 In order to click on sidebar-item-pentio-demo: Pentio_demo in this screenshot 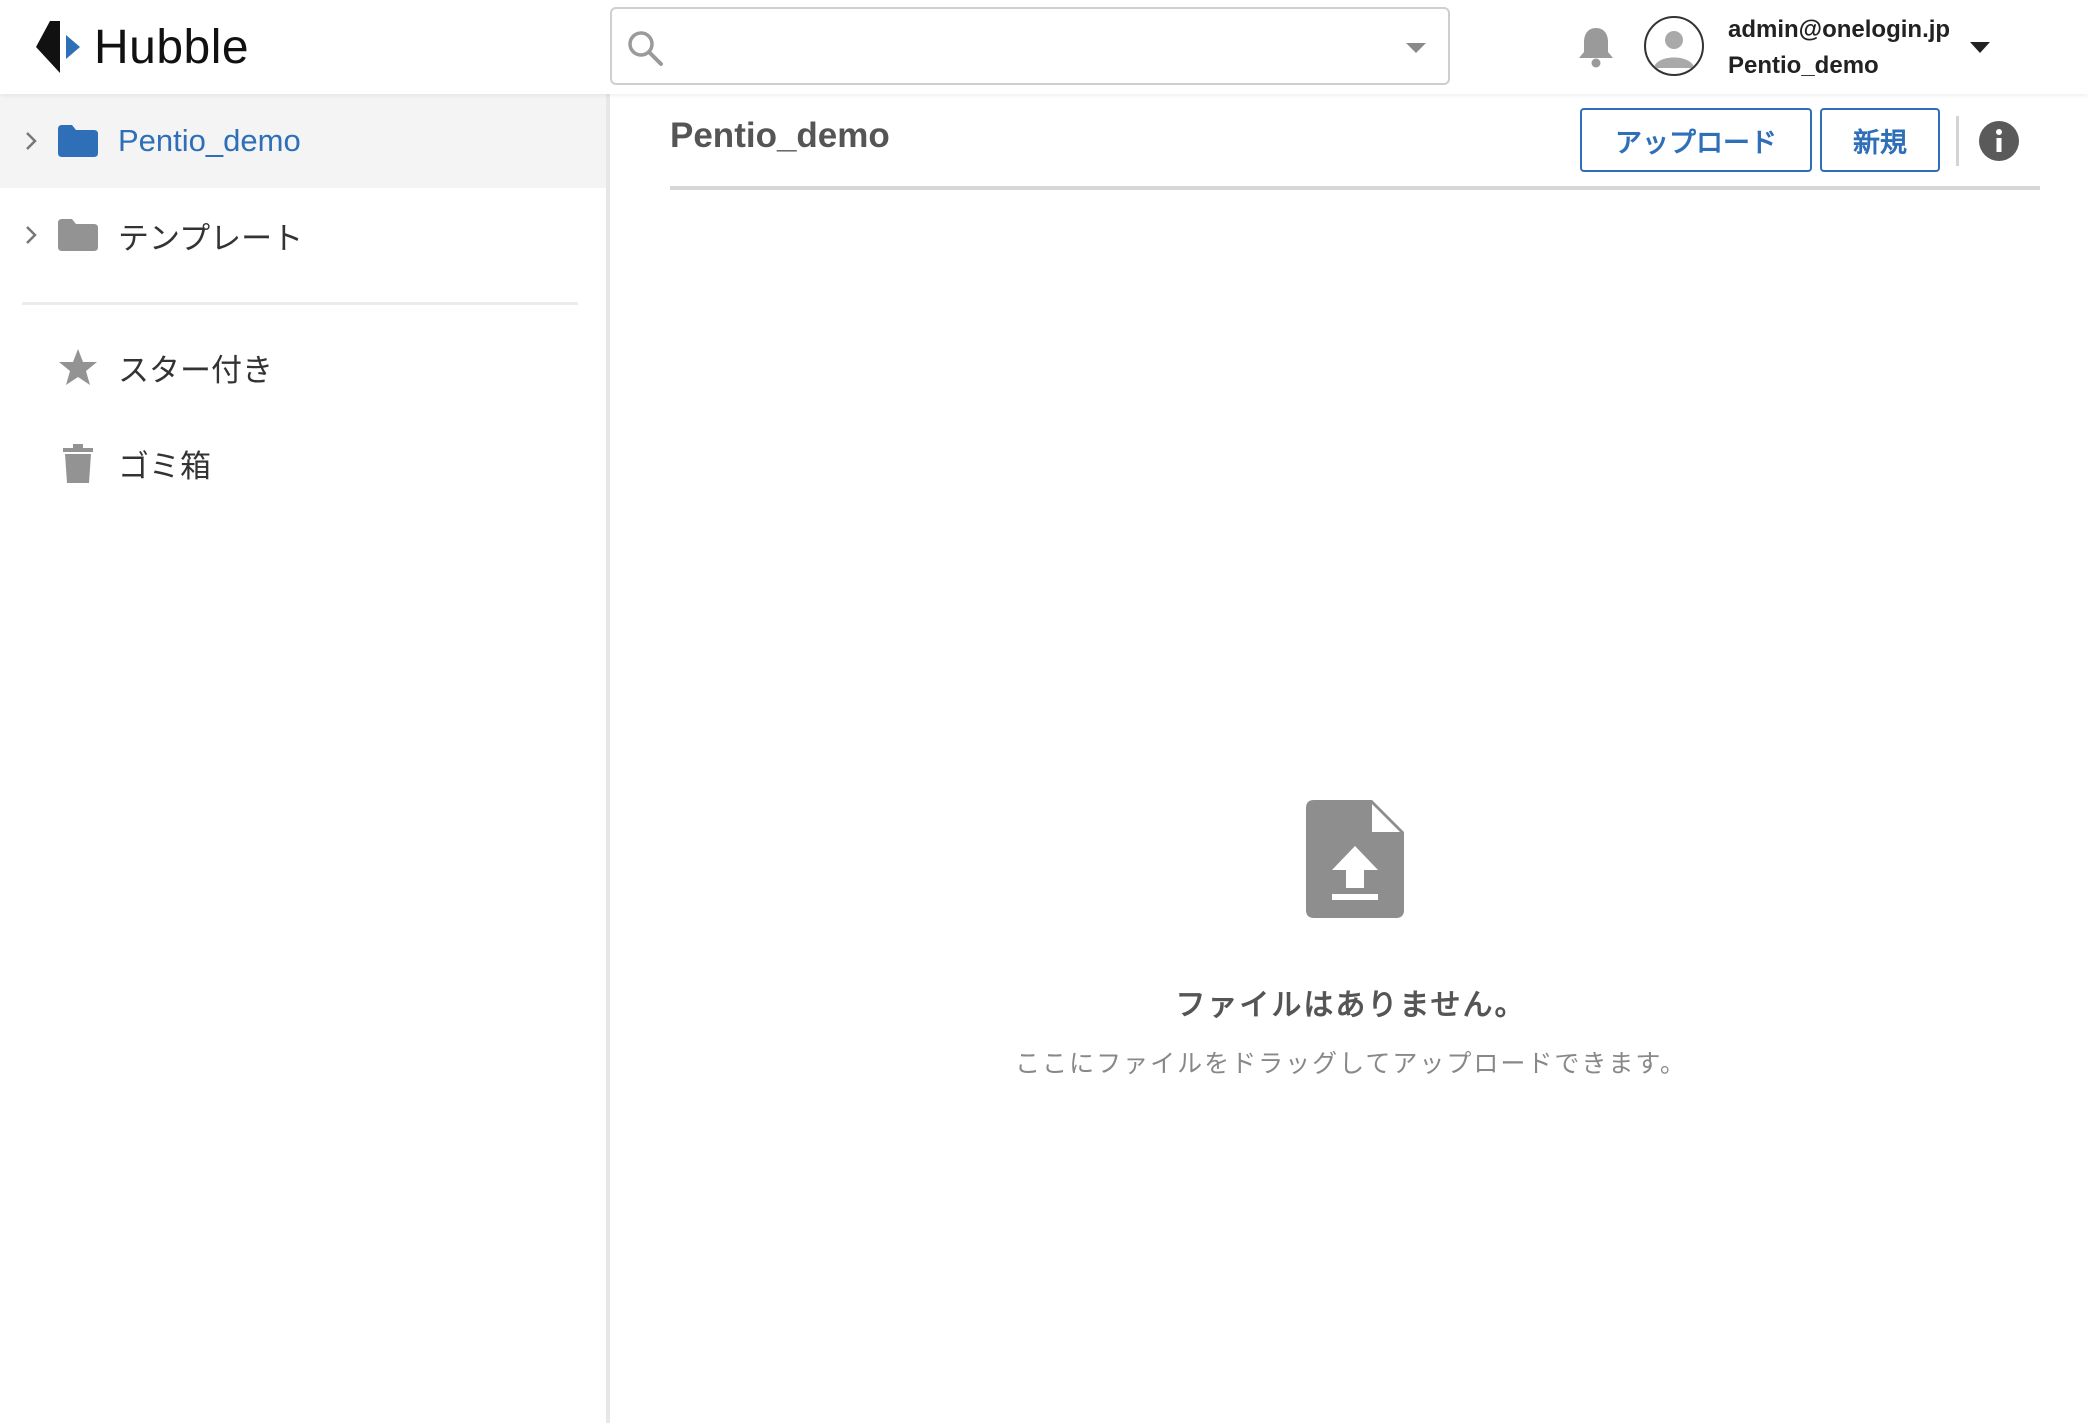, I will do `click(303, 141)`.